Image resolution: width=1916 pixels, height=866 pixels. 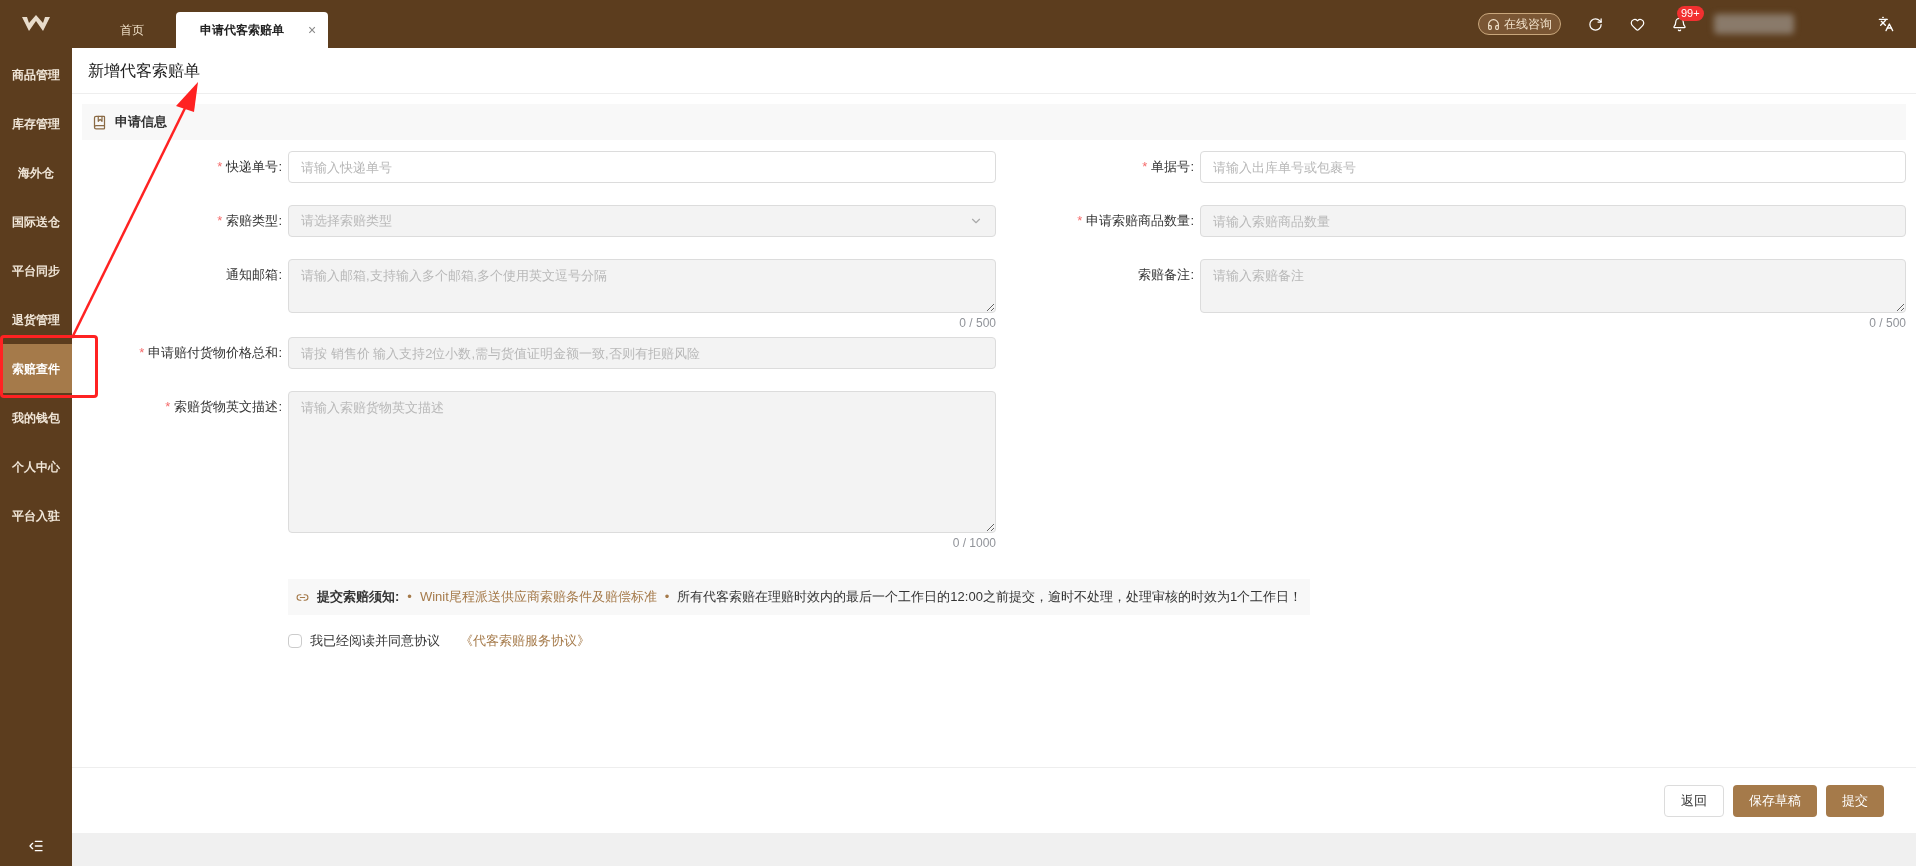 I want to click on field-label: 通知邮箱:, so click(x=254, y=275).